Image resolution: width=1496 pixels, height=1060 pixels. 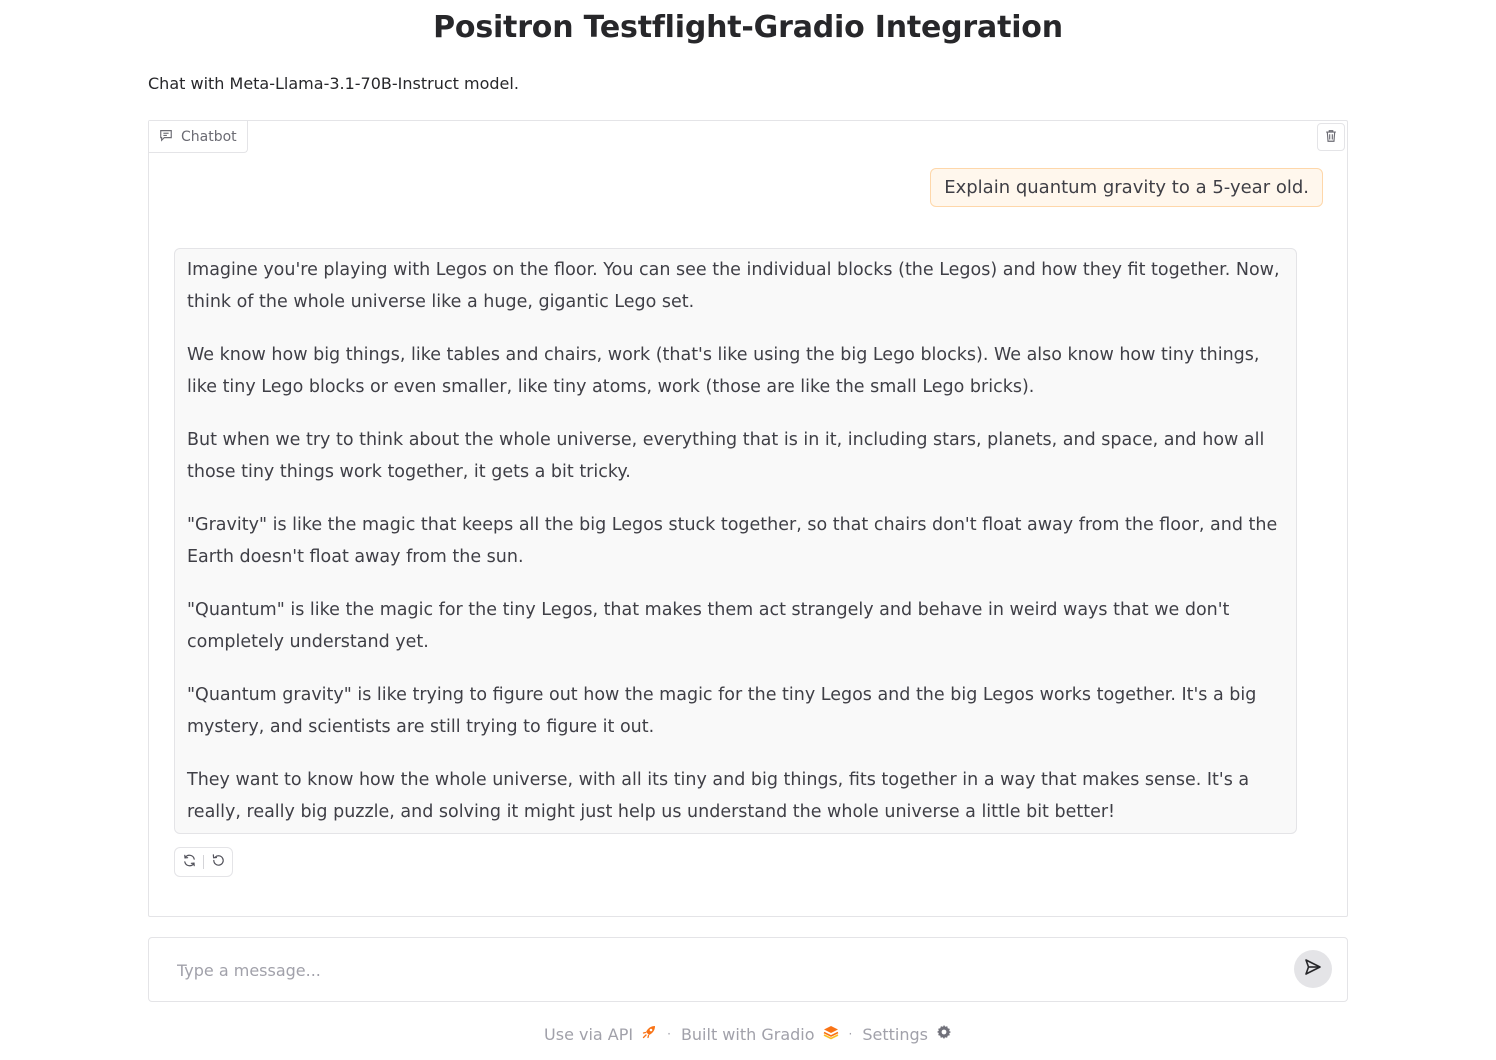 I want to click on undo-button, so click(x=218, y=862).